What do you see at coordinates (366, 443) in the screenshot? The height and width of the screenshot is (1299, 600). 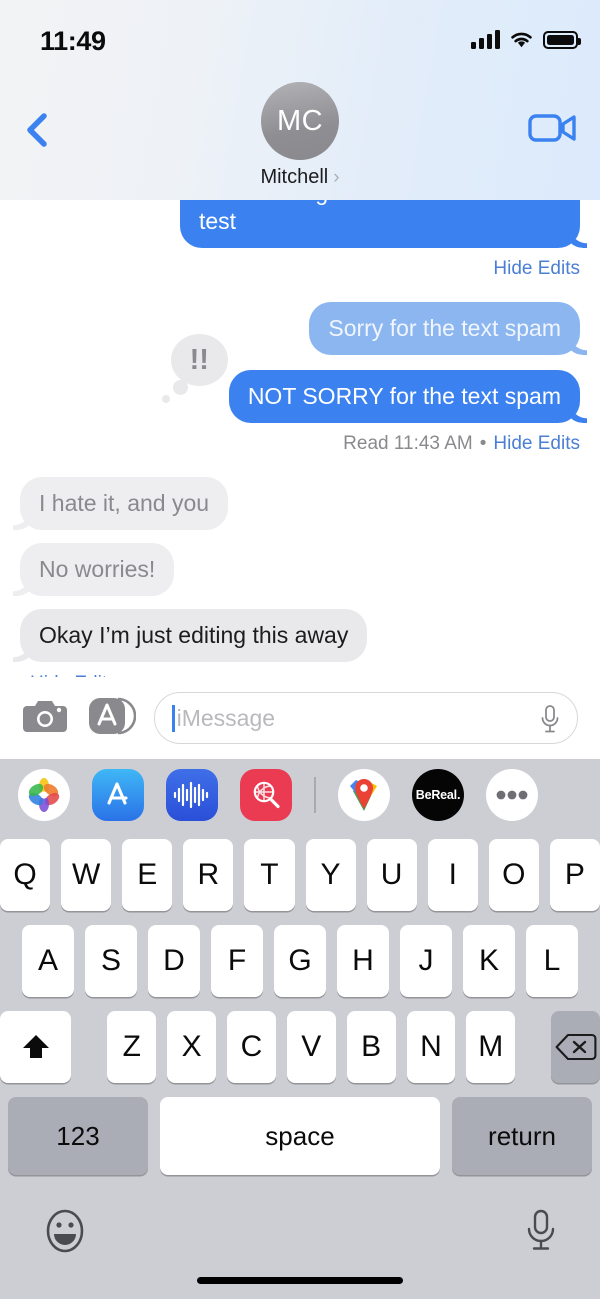 I see `read-label: Read` at bounding box center [366, 443].